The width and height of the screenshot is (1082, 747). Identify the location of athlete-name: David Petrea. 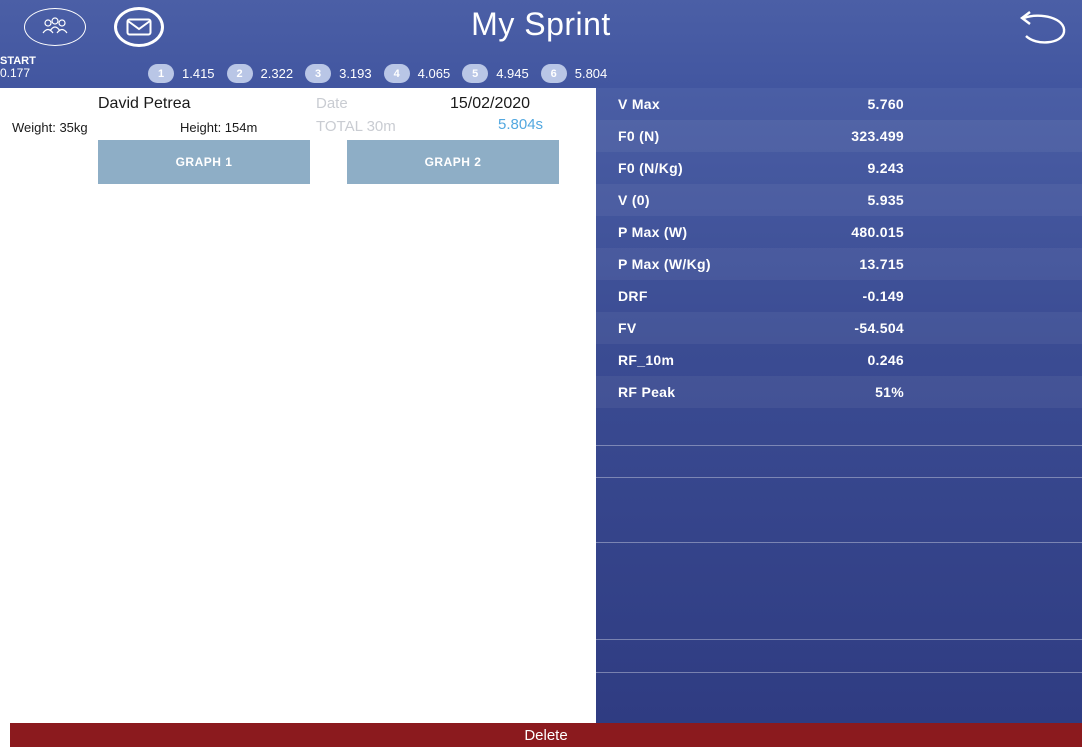
(144, 103).